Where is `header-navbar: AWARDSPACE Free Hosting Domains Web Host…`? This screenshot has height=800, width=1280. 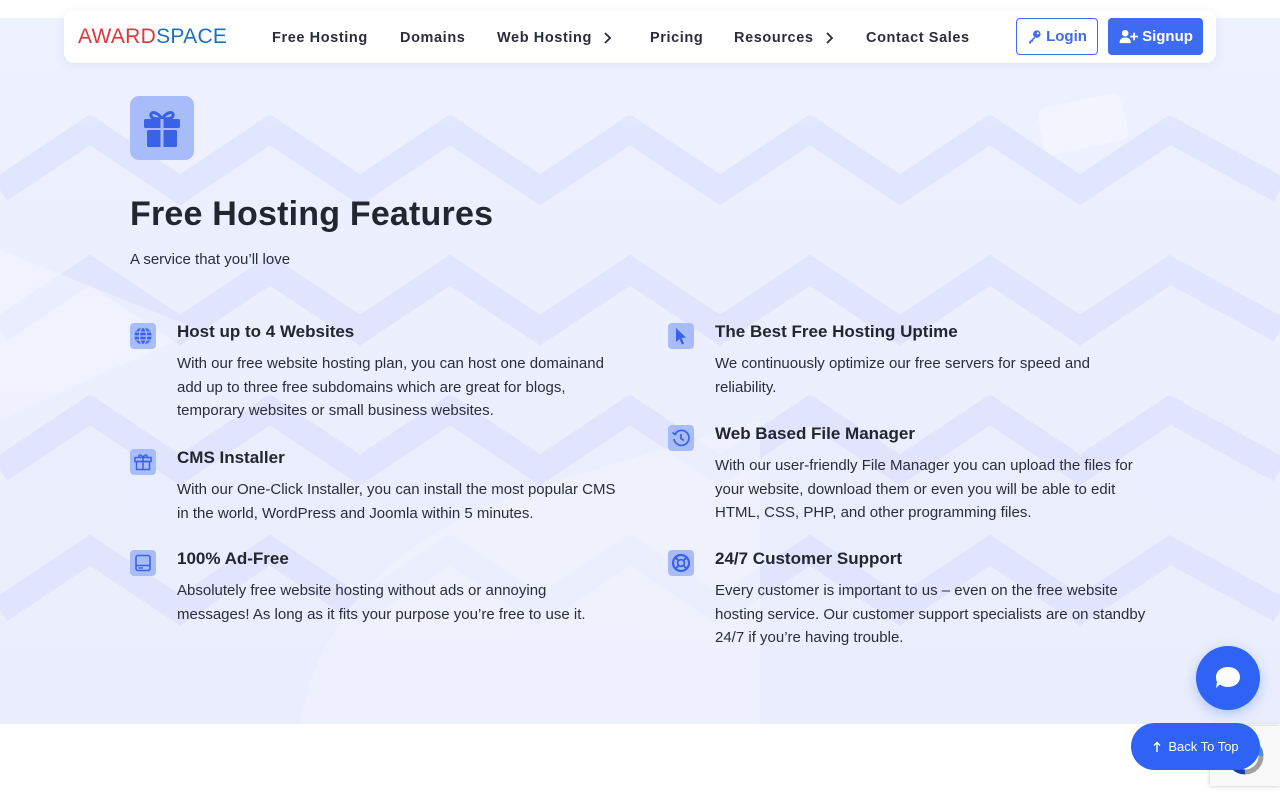
header-navbar: AWARDSPACE Free Hosting Domains Web Host… is located at coordinates (640, 36).